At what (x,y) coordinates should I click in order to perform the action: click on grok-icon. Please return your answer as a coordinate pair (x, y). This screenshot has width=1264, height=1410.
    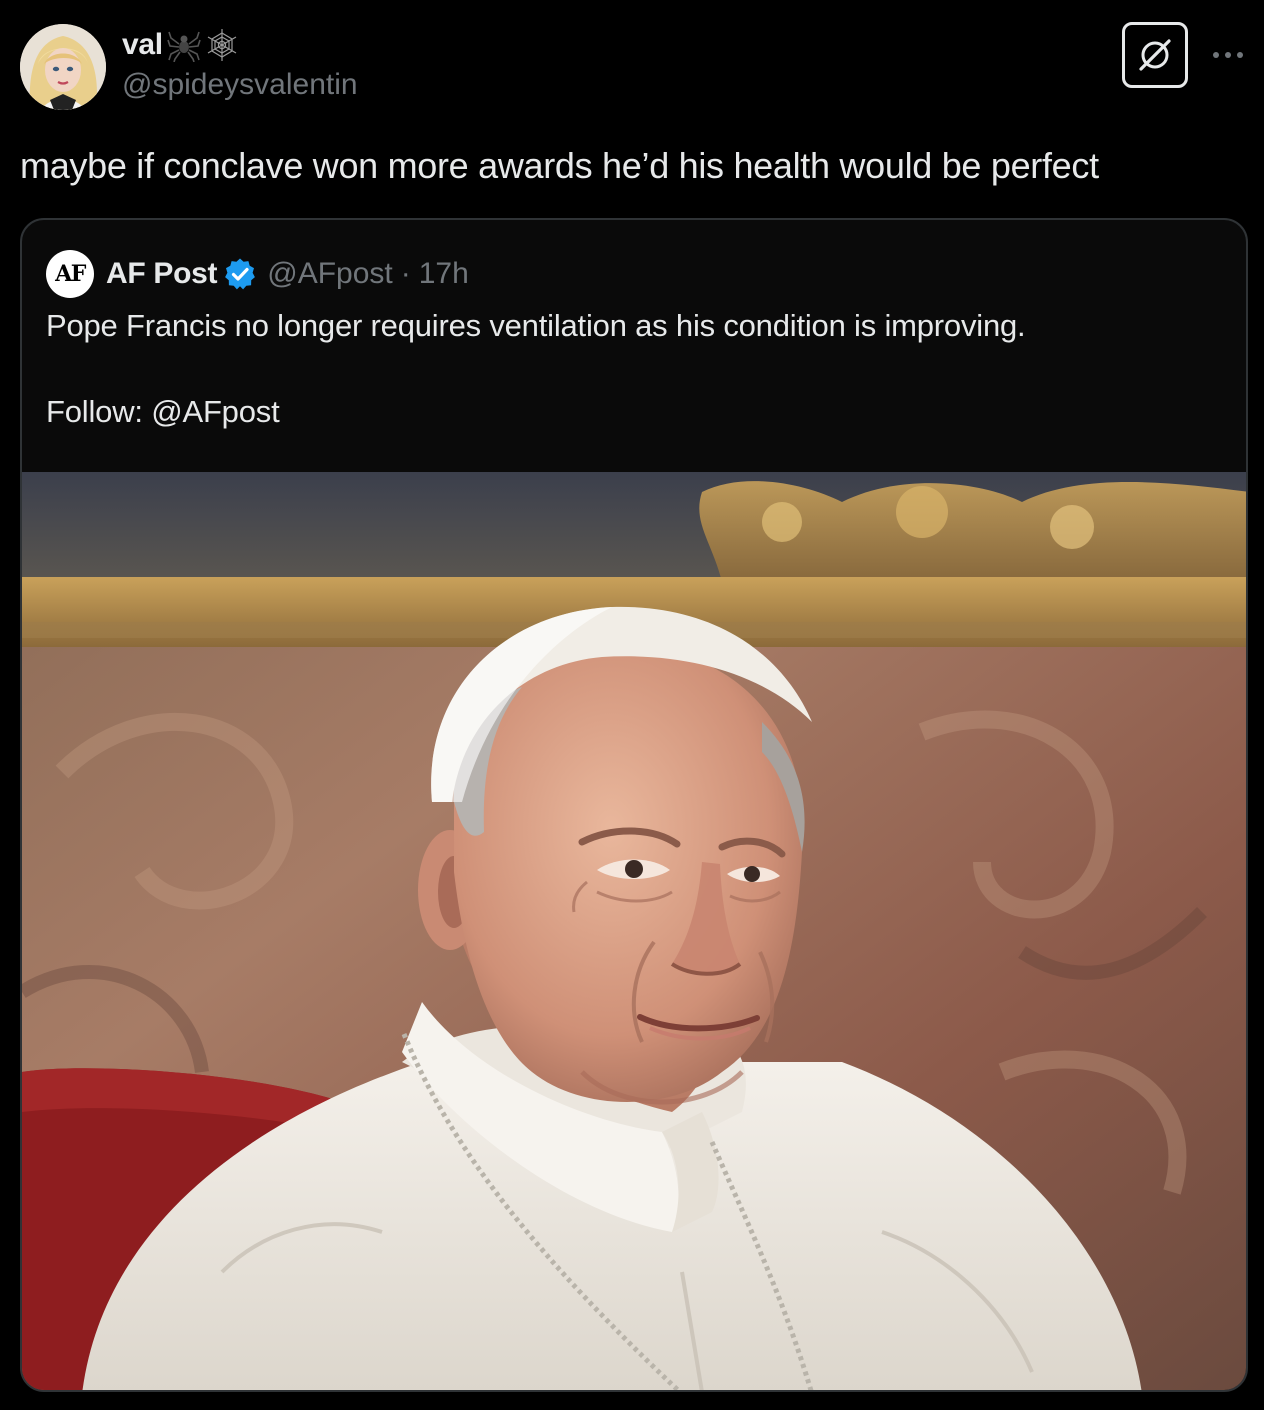
    Looking at the image, I should click on (1155, 55).